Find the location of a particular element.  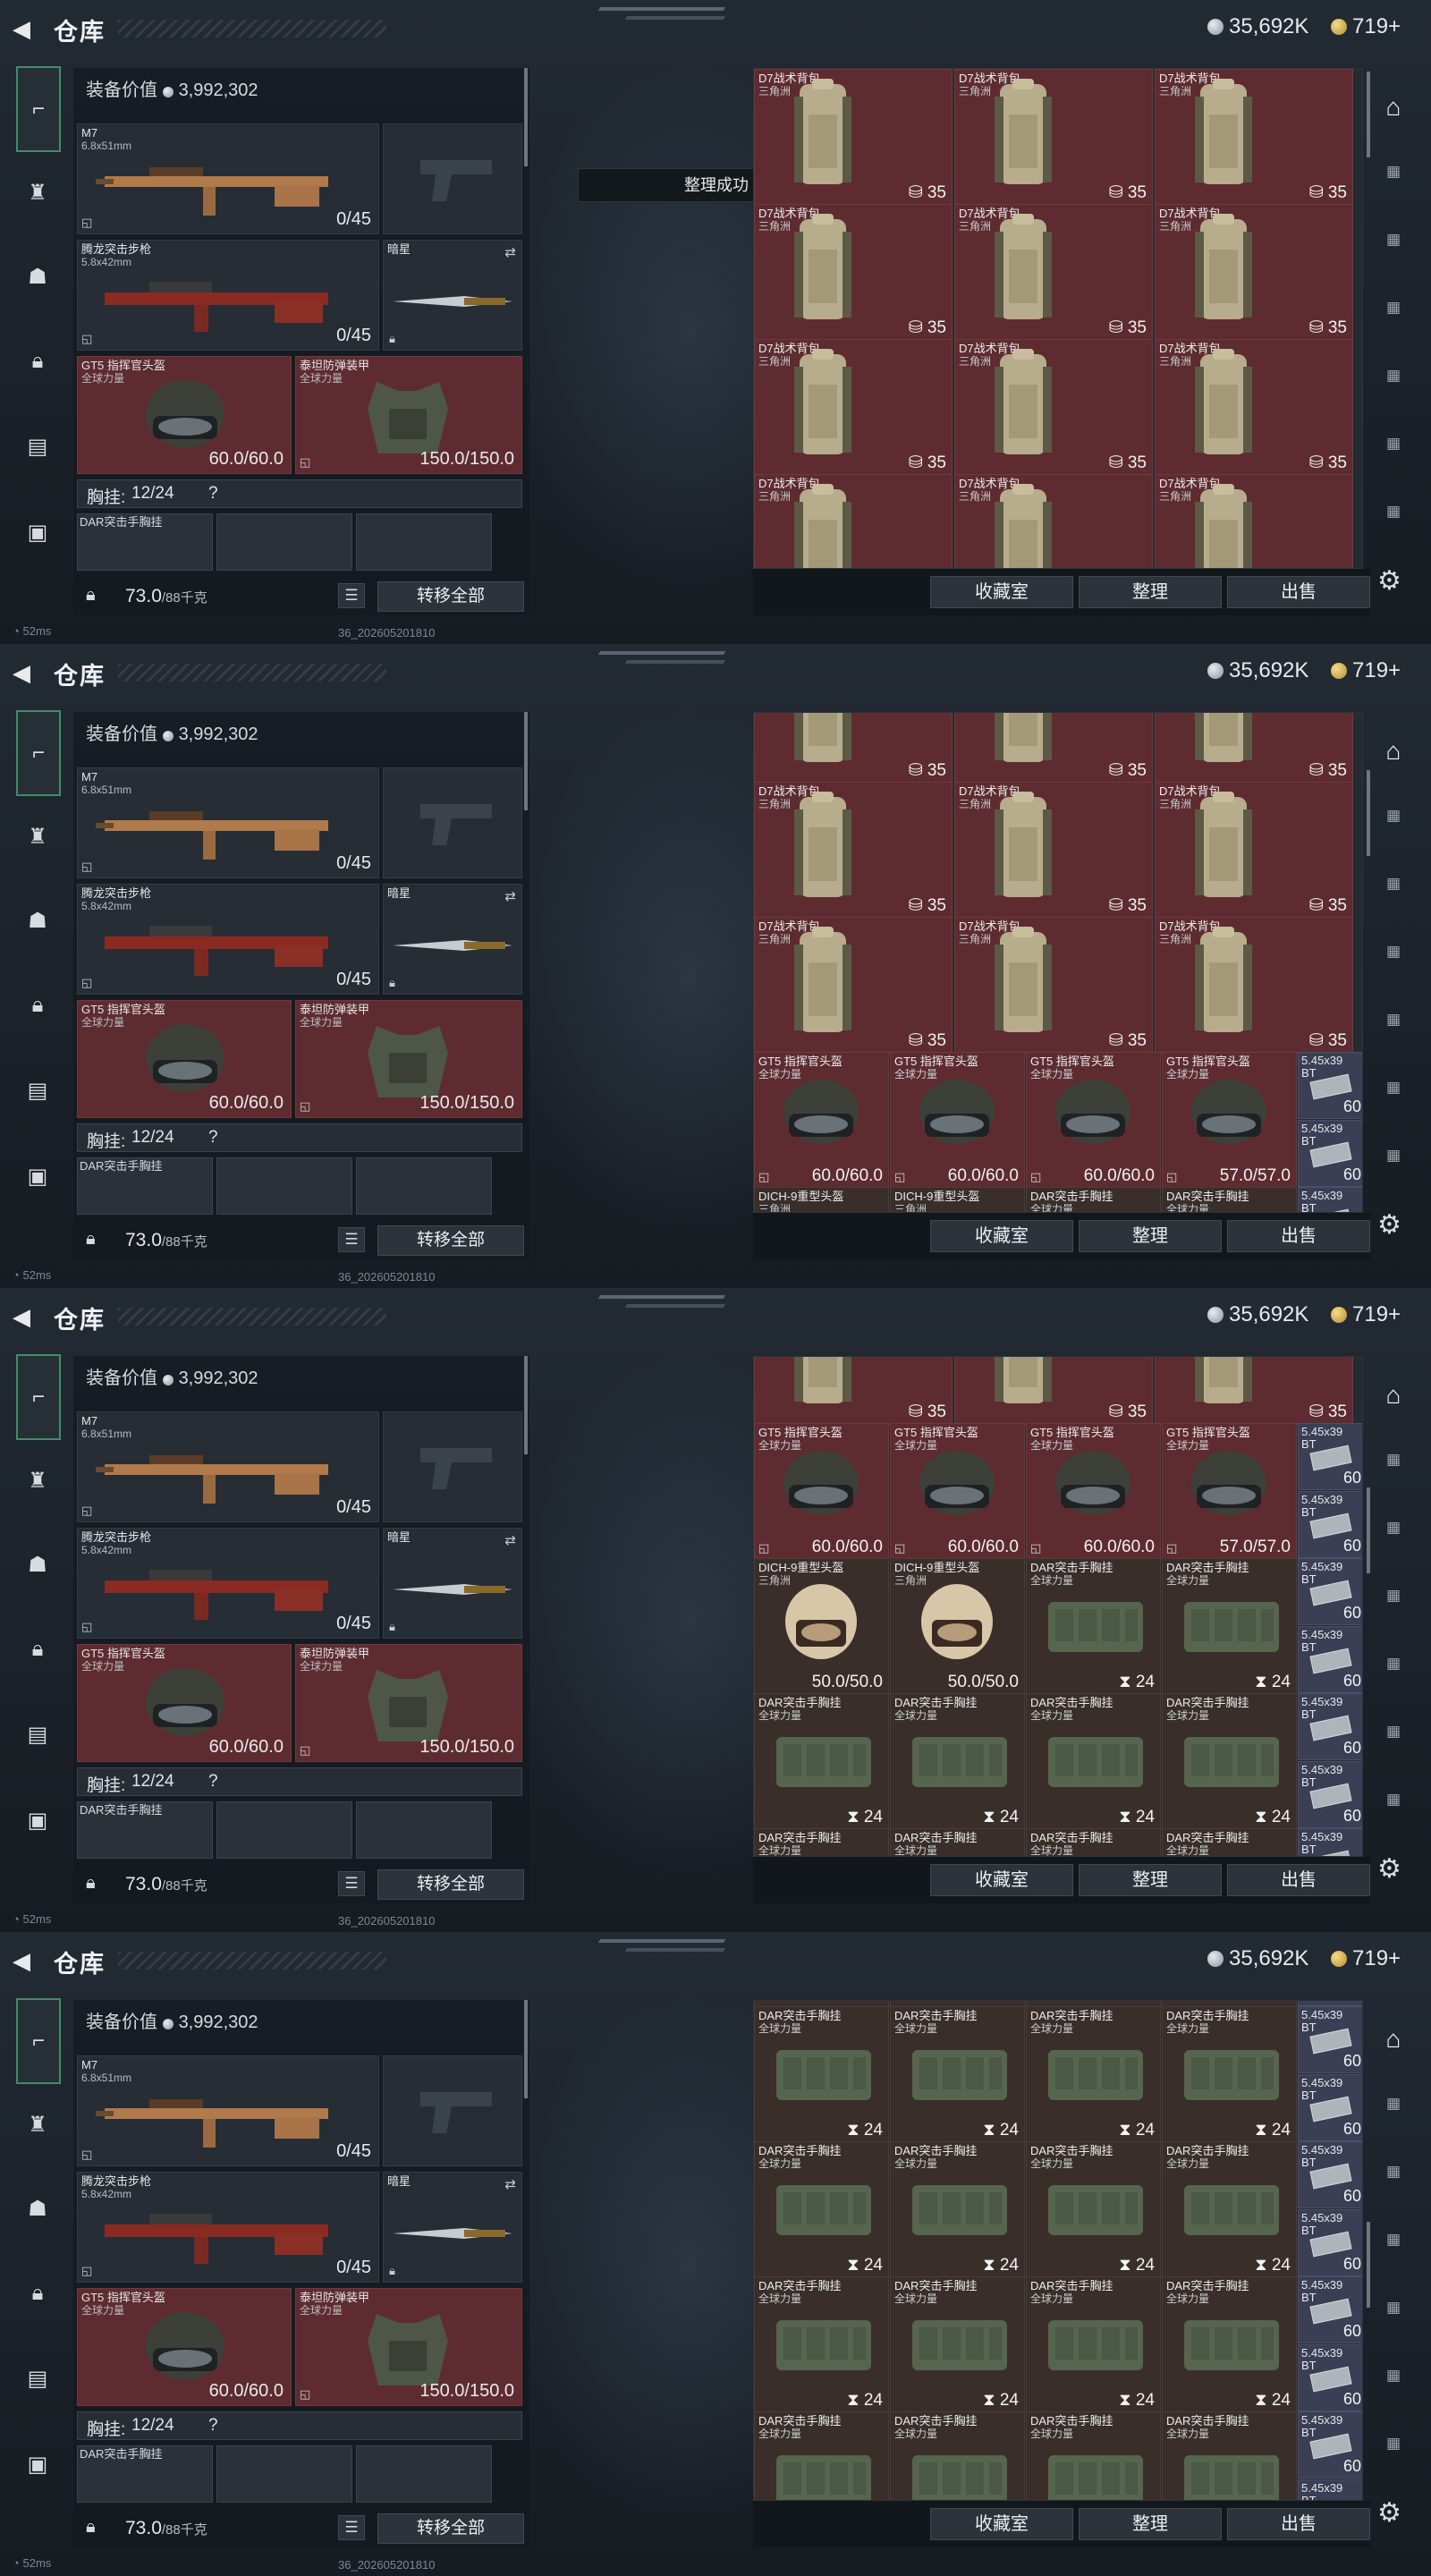

tab-lock: 🔒︎ is located at coordinates (38, 361).